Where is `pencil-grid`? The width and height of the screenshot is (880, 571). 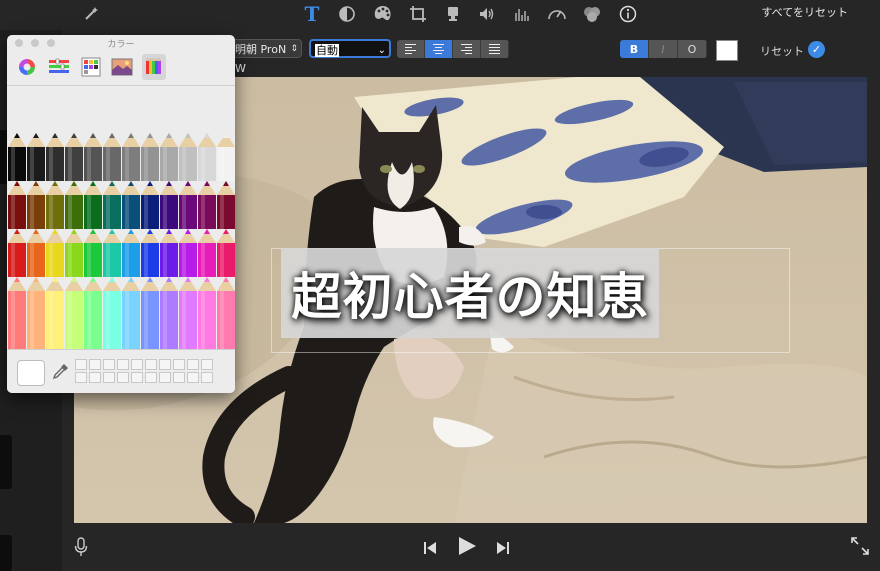
pencil-grid is located at coordinates (121, 241).